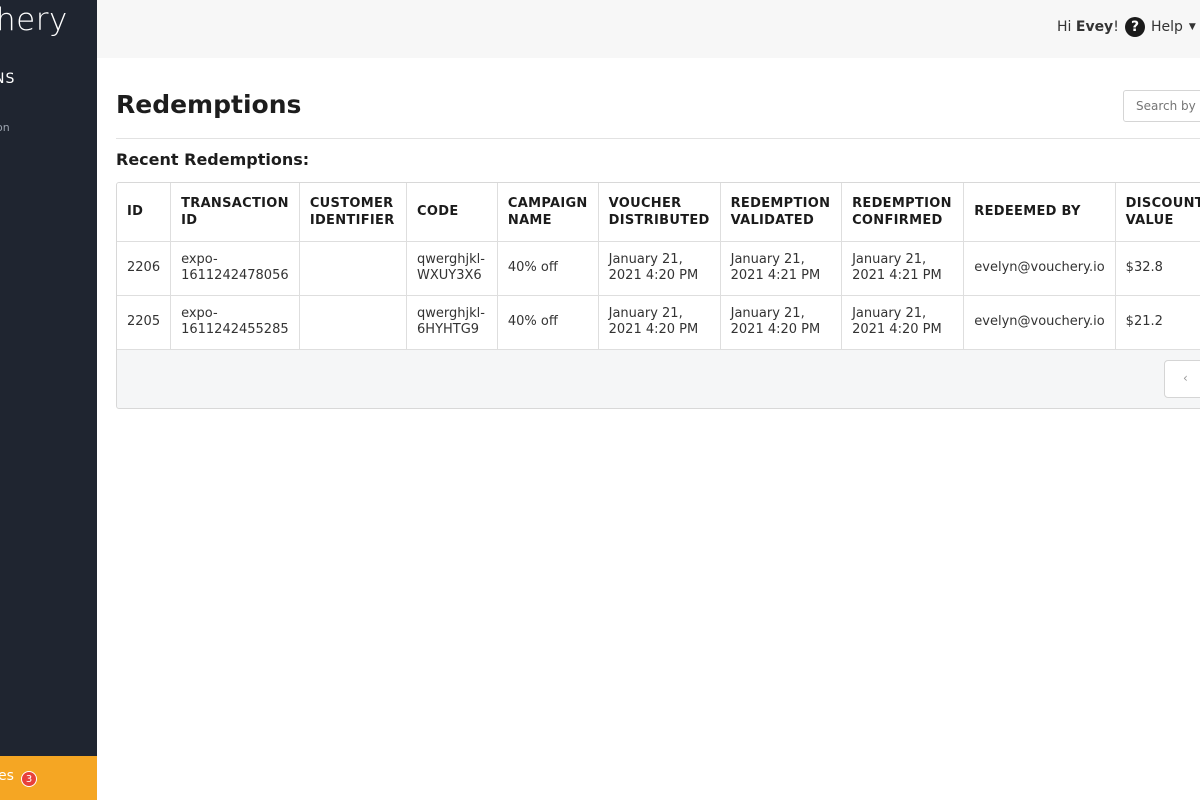 The image size is (1200, 800). I want to click on cell-id: 2205, so click(144, 322).